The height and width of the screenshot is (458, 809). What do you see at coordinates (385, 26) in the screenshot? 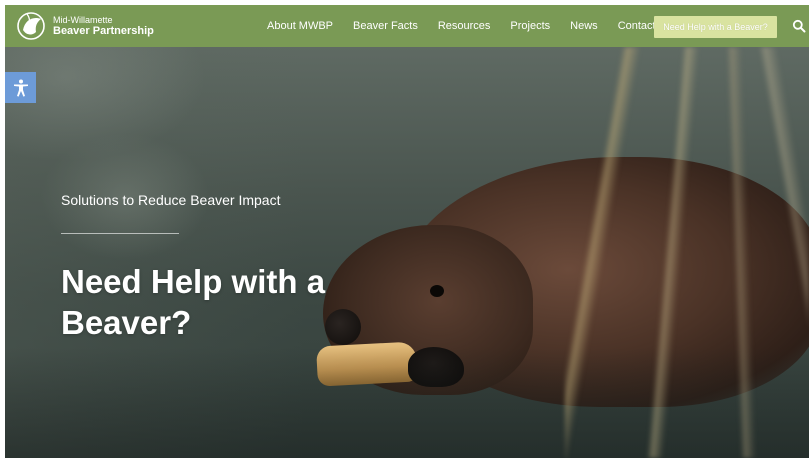
I see `nav-beaver-facts: Beaver Facts` at bounding box center [385, 26].